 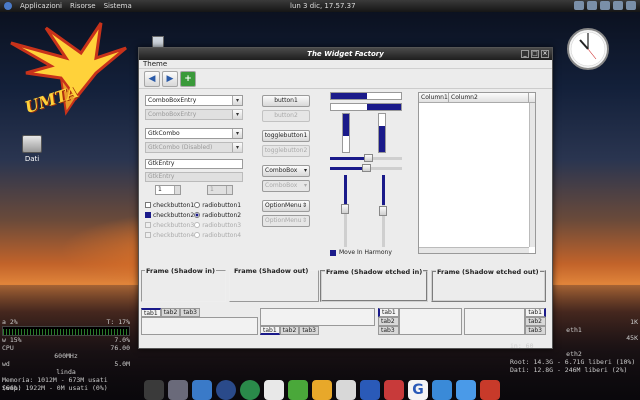 I want to click on radiobutton3-label: radiobutton3, so click(x=222, y=225).